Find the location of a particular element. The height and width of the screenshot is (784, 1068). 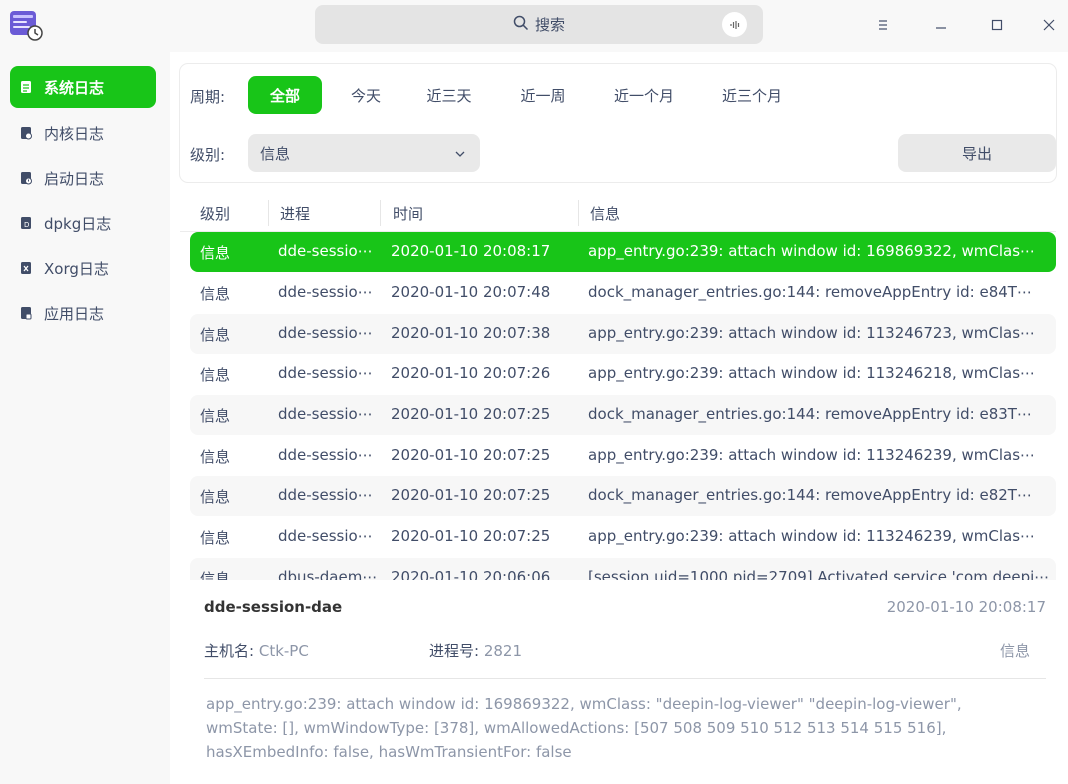

svg-text: D is located at coordinates (26, 225).